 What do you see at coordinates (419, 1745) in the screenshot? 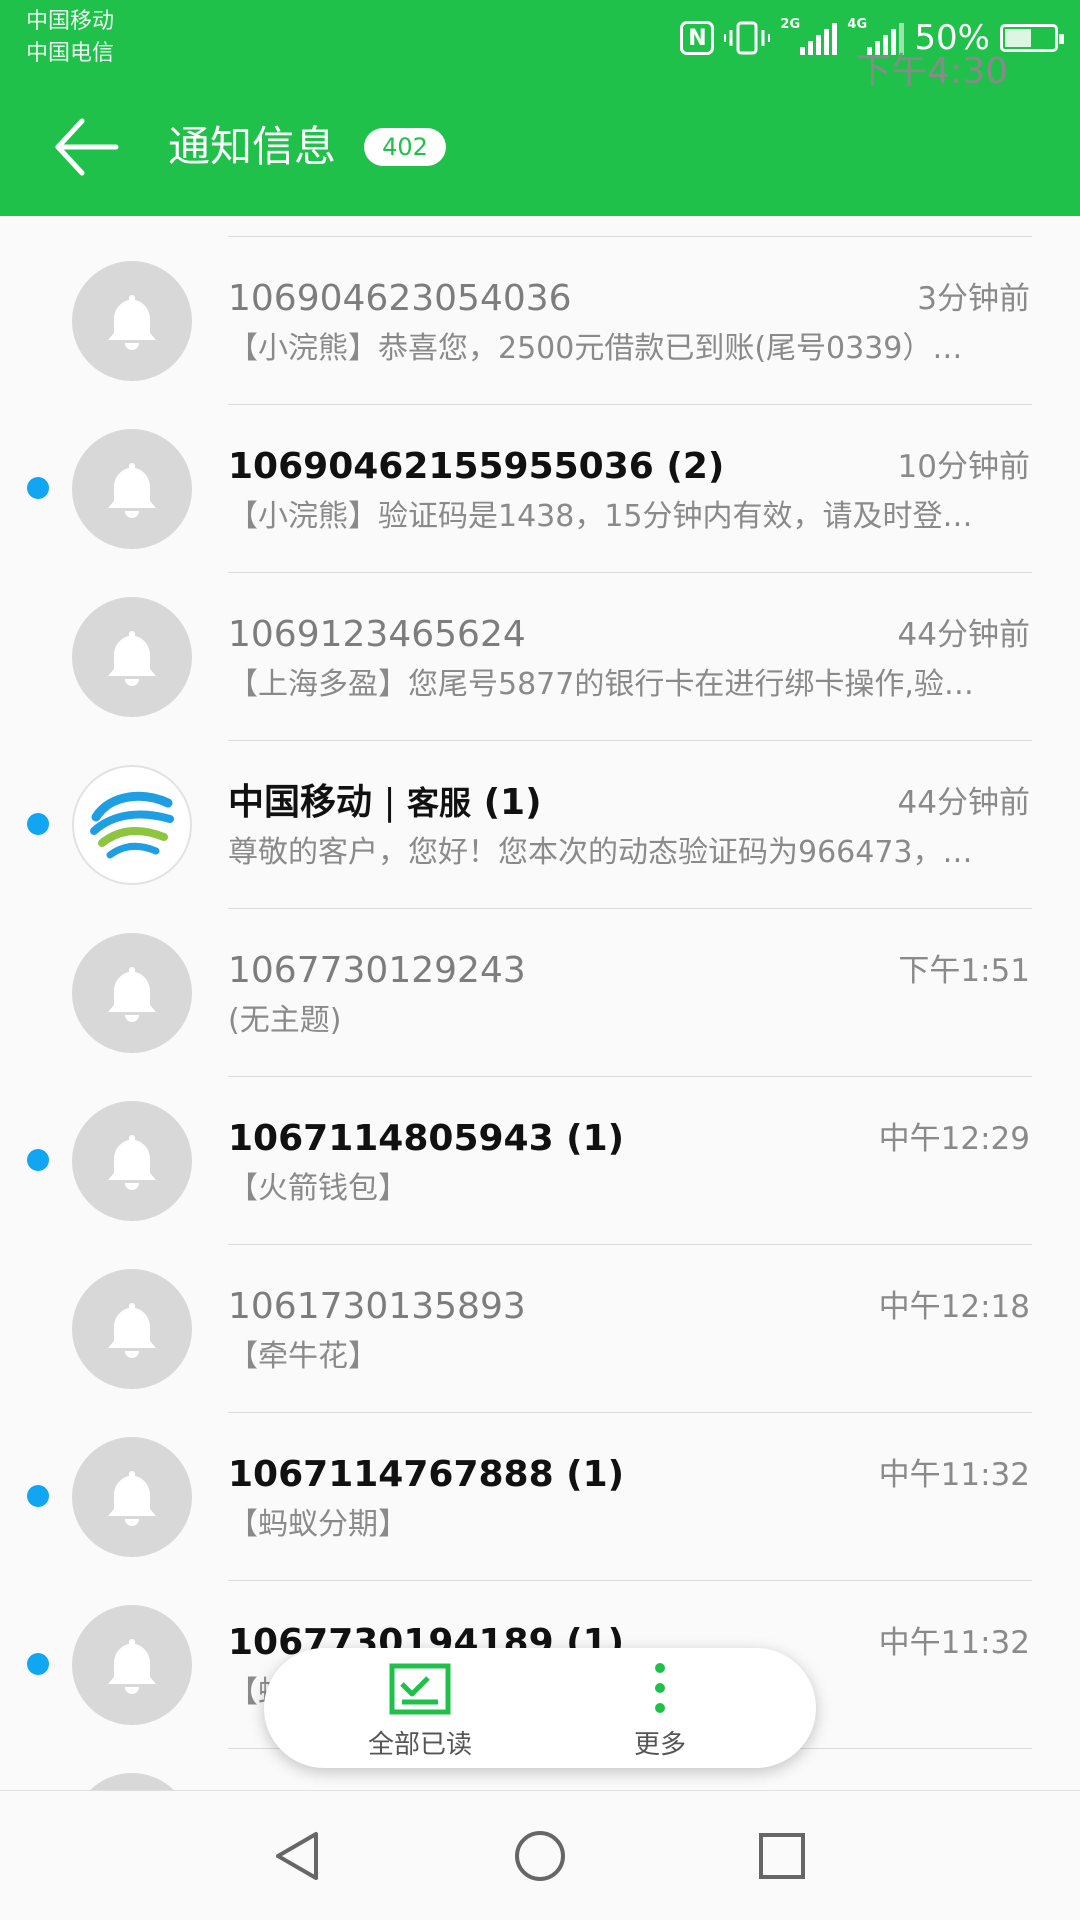
I see `mark-all-read-label: 全部已读` at bounding box center [419, 1745].